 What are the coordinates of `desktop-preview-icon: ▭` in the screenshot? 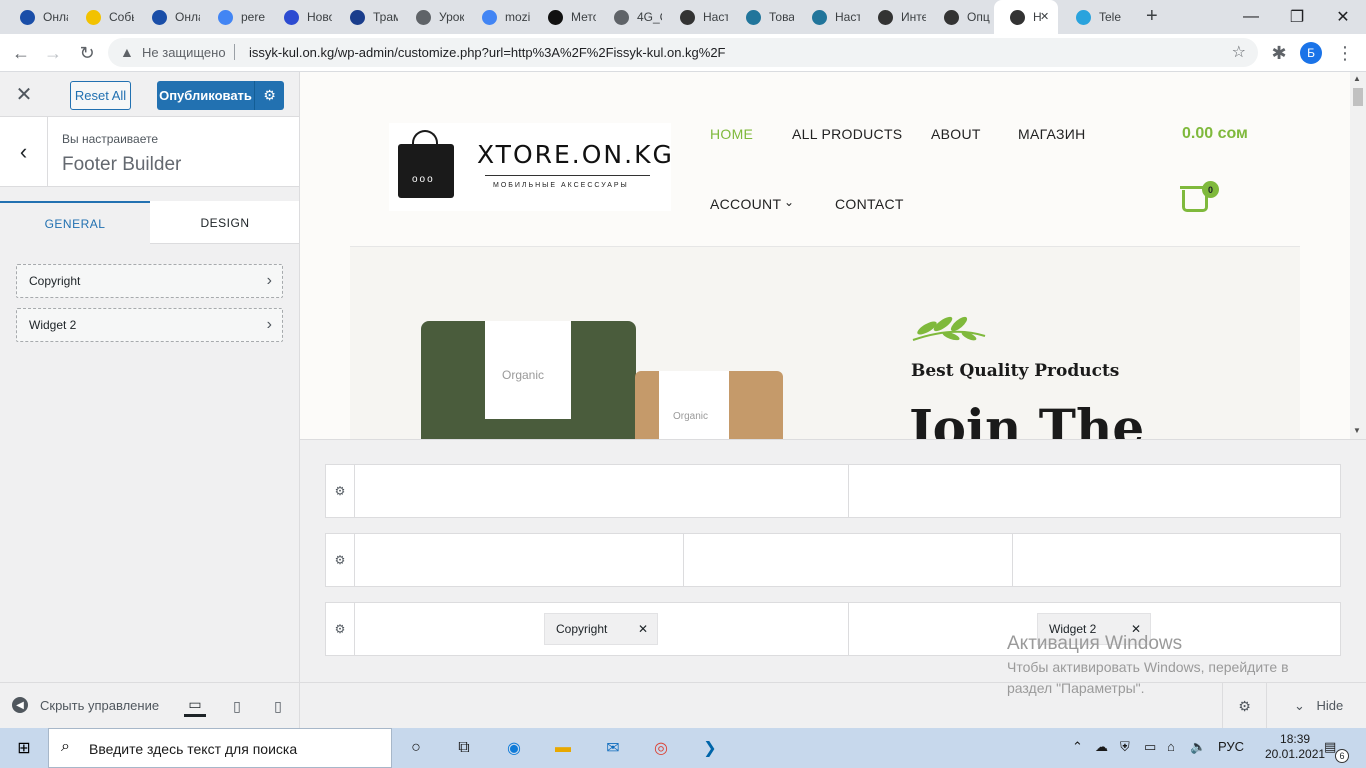 It's located at (195, 706).